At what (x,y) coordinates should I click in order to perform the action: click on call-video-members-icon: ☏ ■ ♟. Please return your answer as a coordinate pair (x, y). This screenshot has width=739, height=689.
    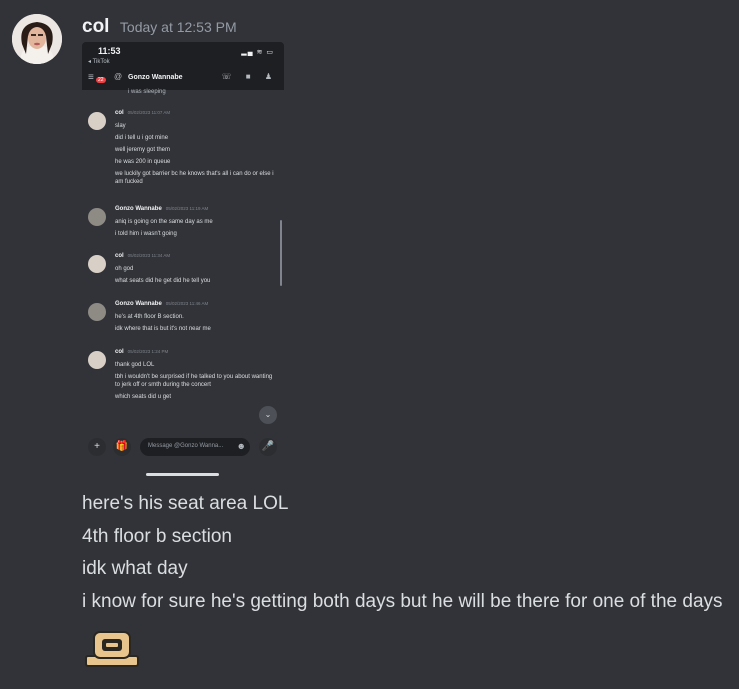
    Looking at the image, I should click on (249, 76).